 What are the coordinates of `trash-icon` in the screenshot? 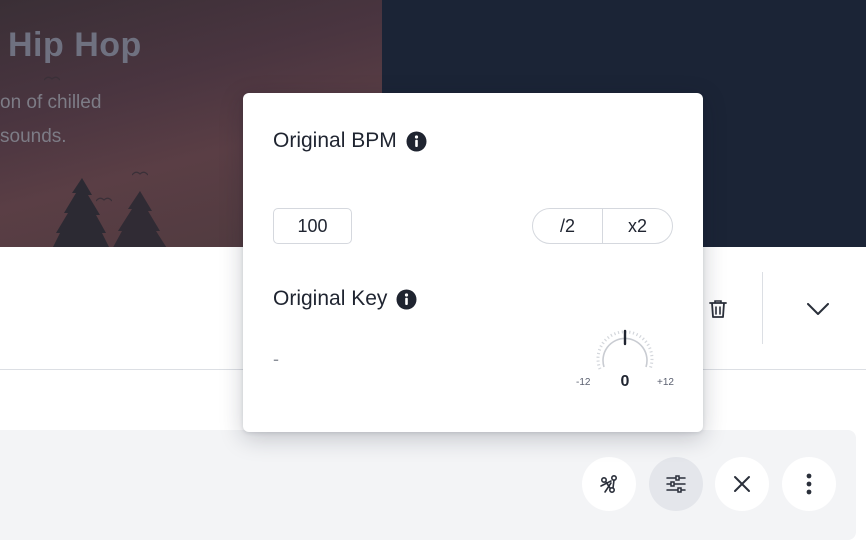 It's located at (718, 309).